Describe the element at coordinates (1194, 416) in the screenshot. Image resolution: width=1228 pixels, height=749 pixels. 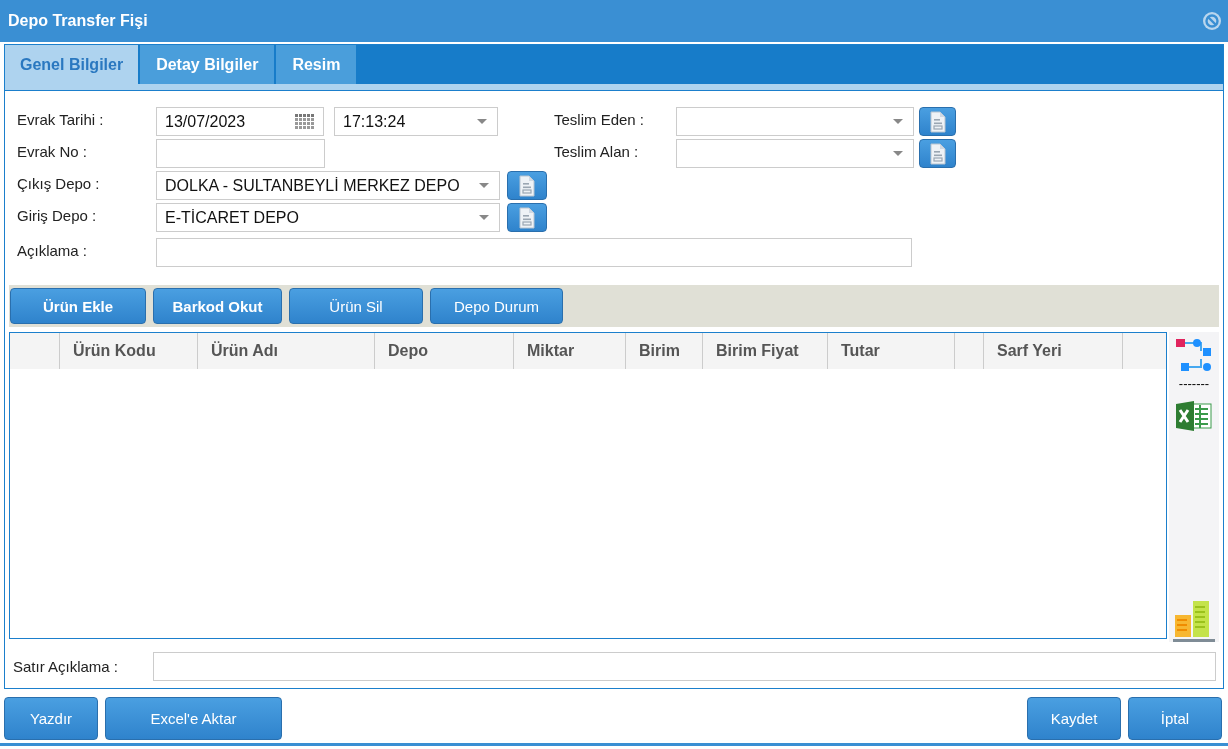
I see `spreadsheet-icon` at that location.